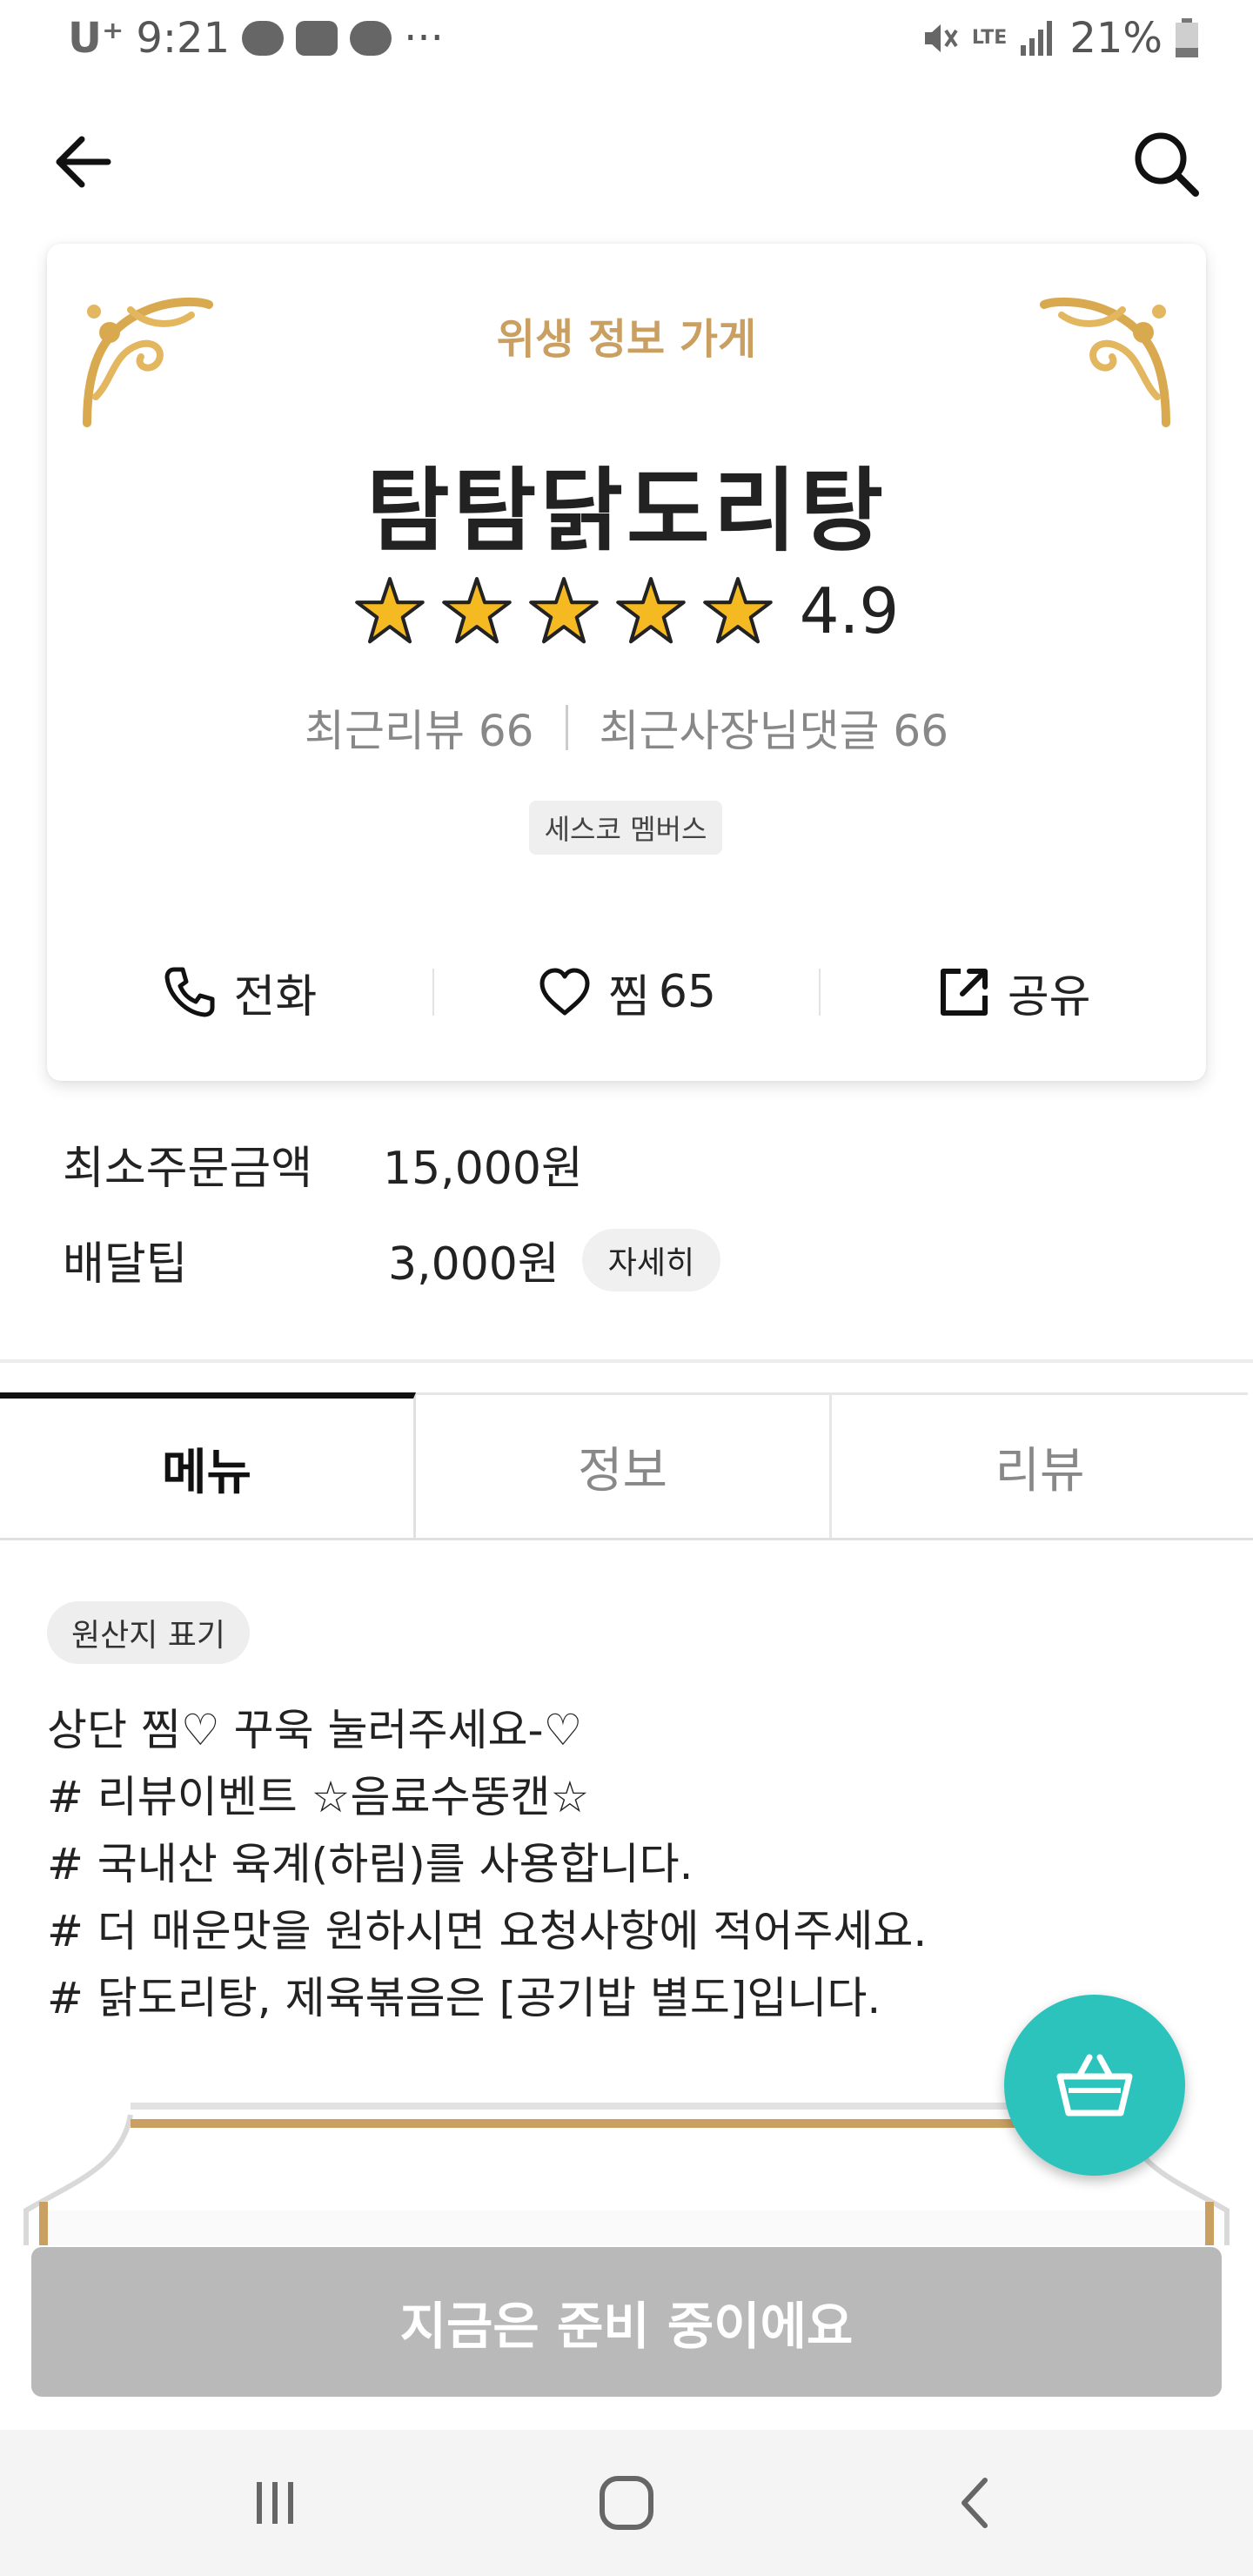 Image resolution: width=1253 pixels, height=2576 pixels. I want to click on more-notifications-icon: ···, so click(424, 38).